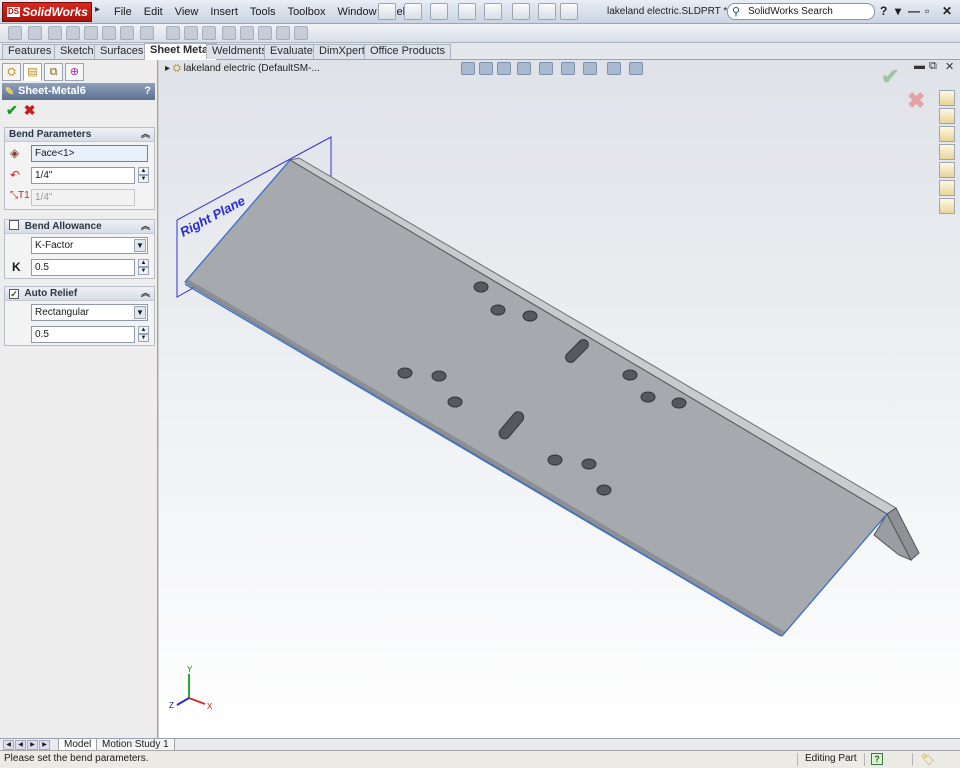 The width and height of the screenshot is (960, 768). I want to click on flatten-icon, so click(209, 33).